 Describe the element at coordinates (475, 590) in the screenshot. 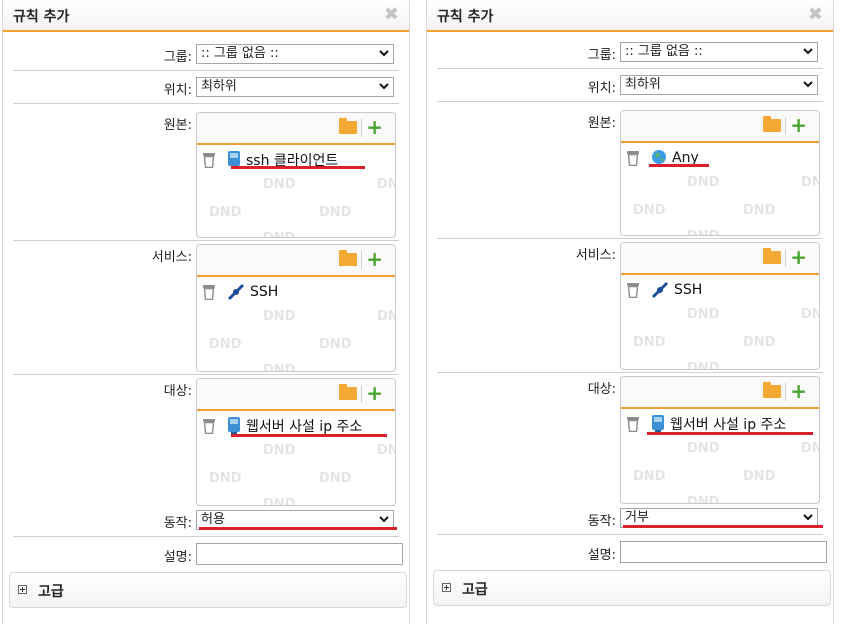

I see `advanced-label: 고급` at that location.